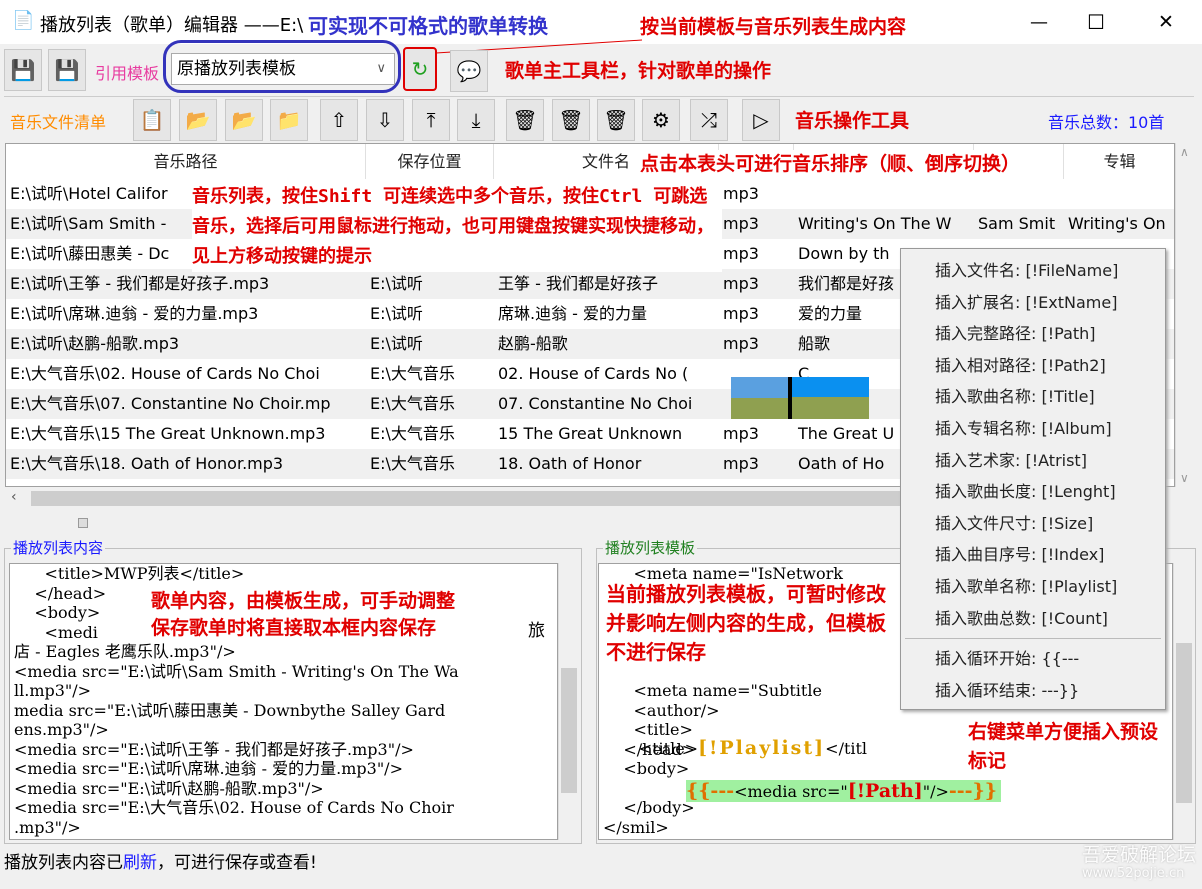  What do you see at coordinates (1139, 855) in the screenshot?
I see `watermark: 吾爱破解论坛` at bounding box center [1139, 855].